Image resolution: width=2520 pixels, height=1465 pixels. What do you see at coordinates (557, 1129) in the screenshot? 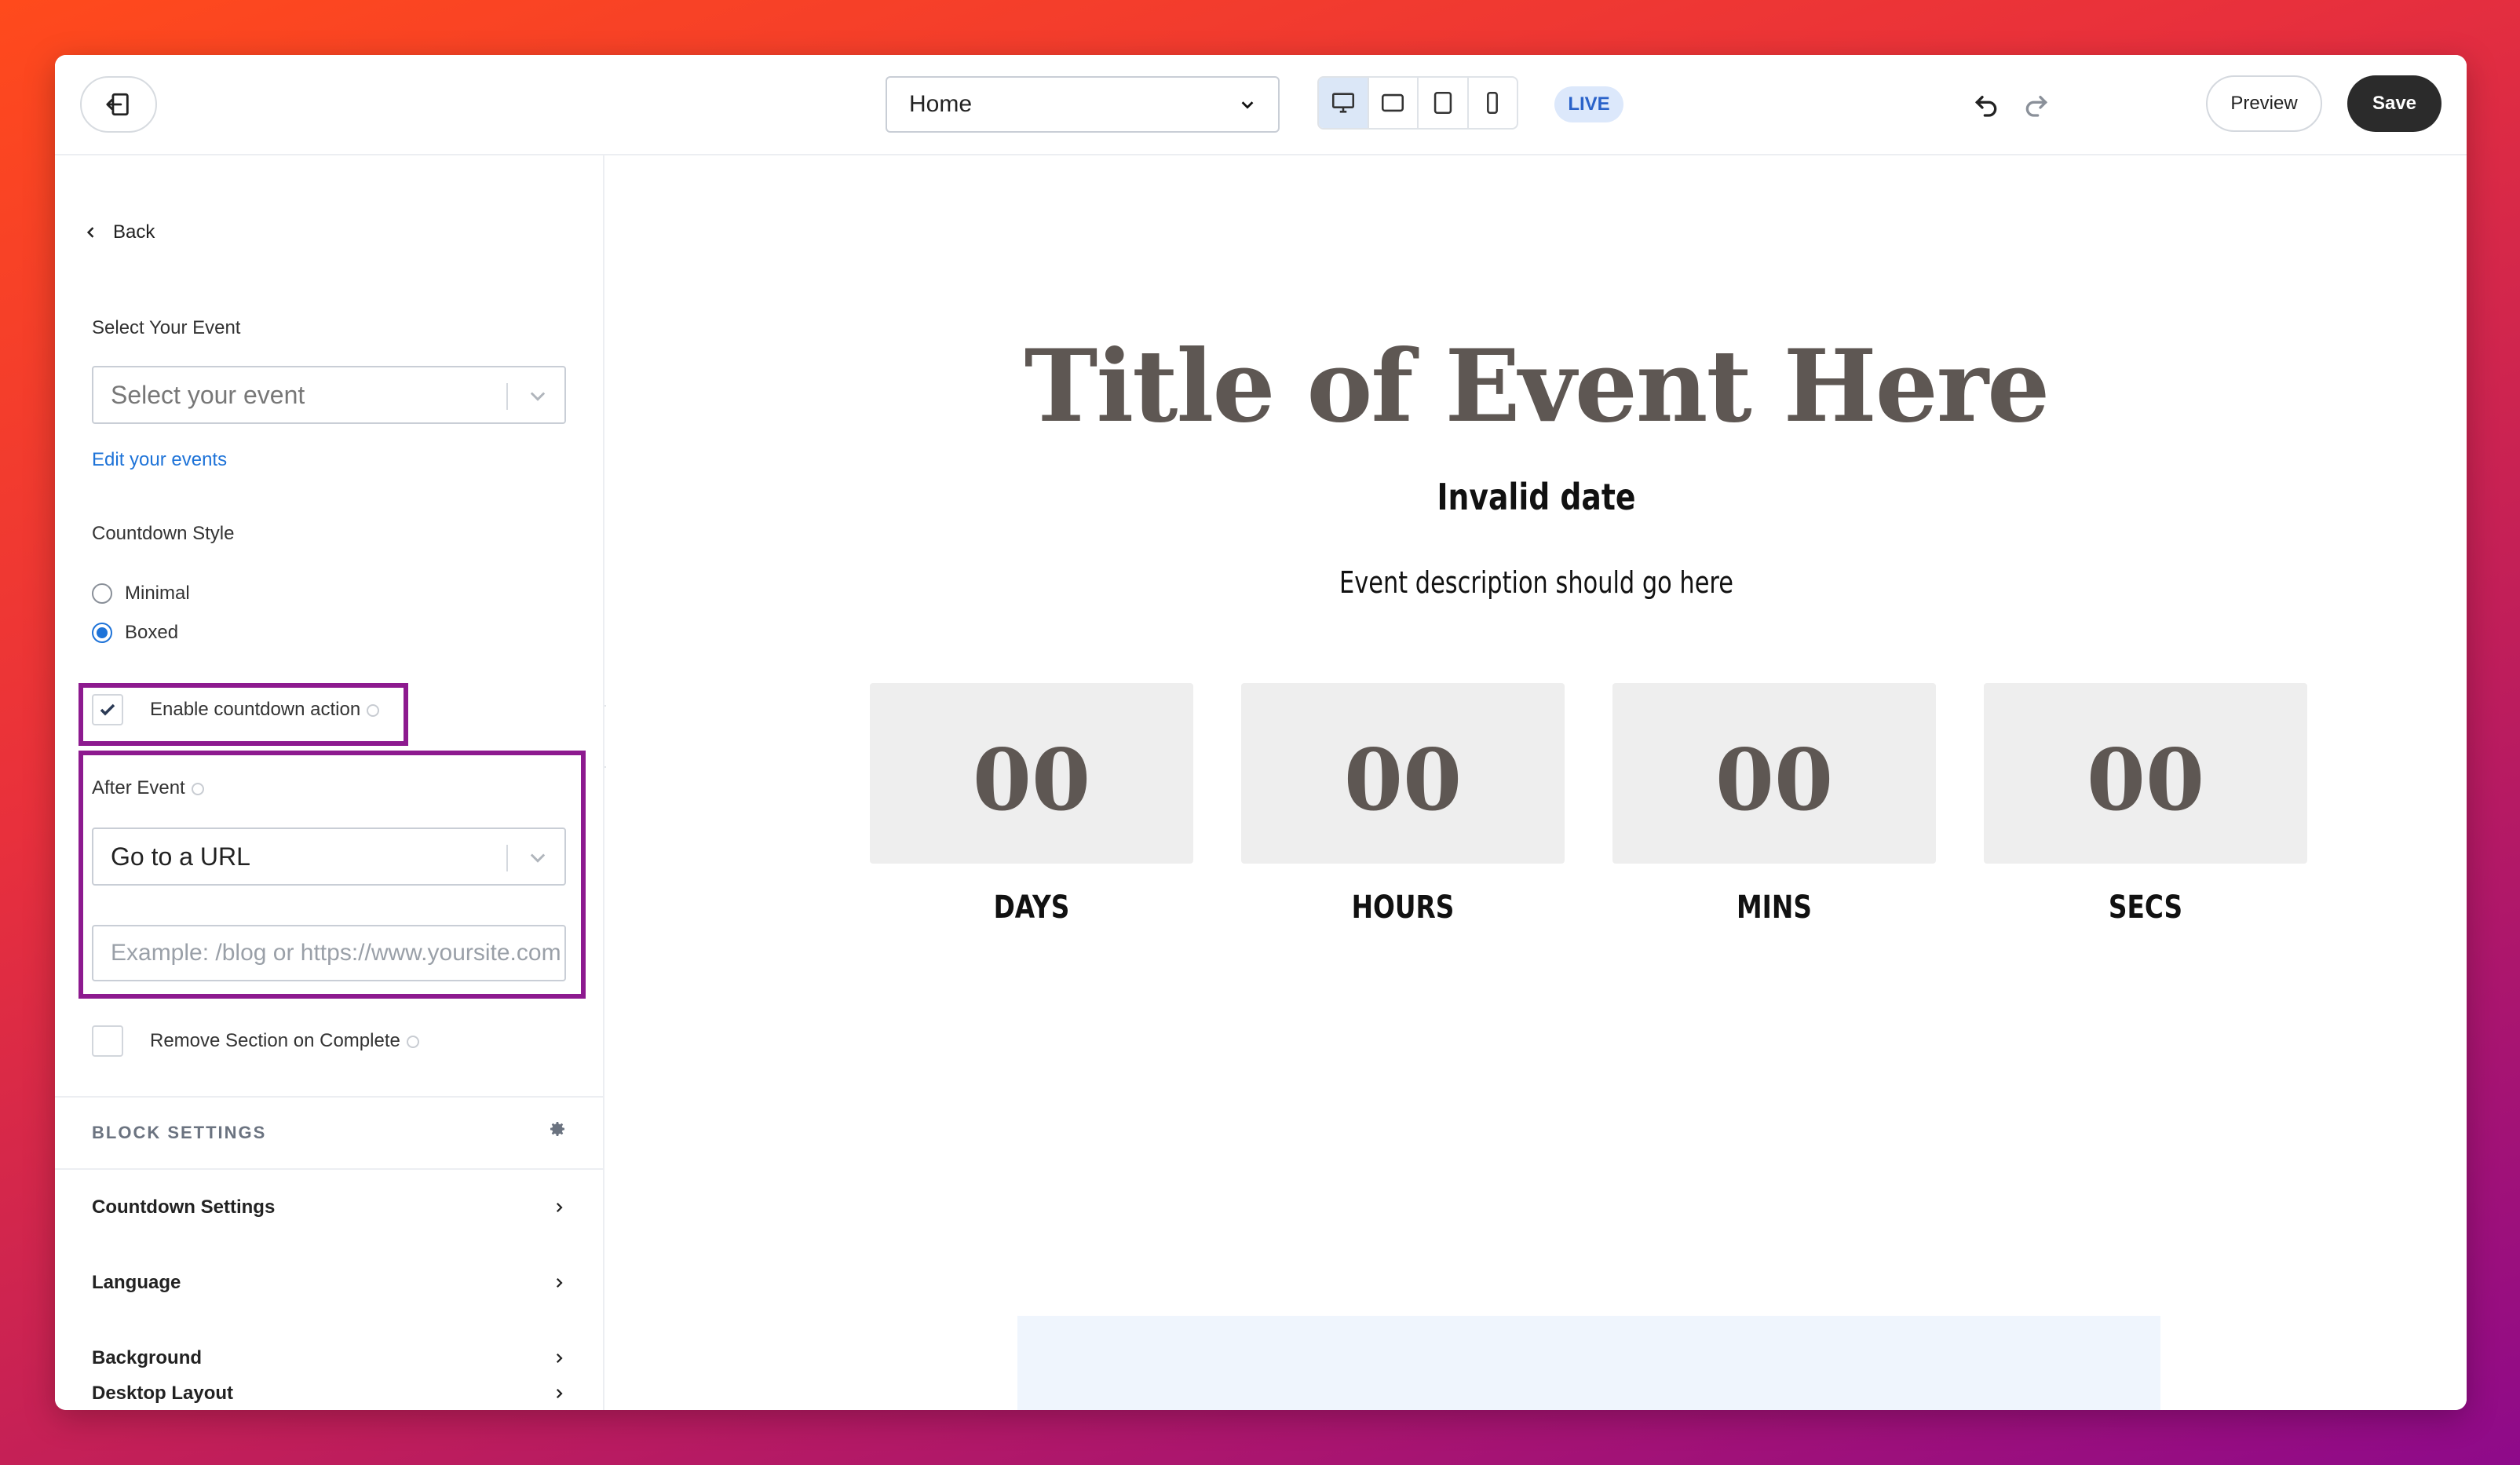
I see `gear-icon` at bounding box center [557, 1129].